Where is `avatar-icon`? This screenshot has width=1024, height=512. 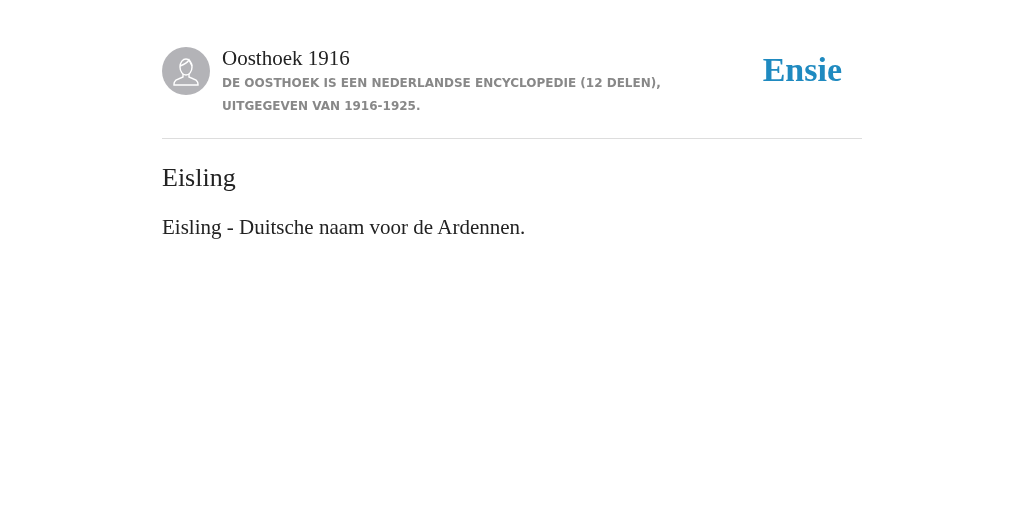
avatar-icon is located at coordinates (186, 71).